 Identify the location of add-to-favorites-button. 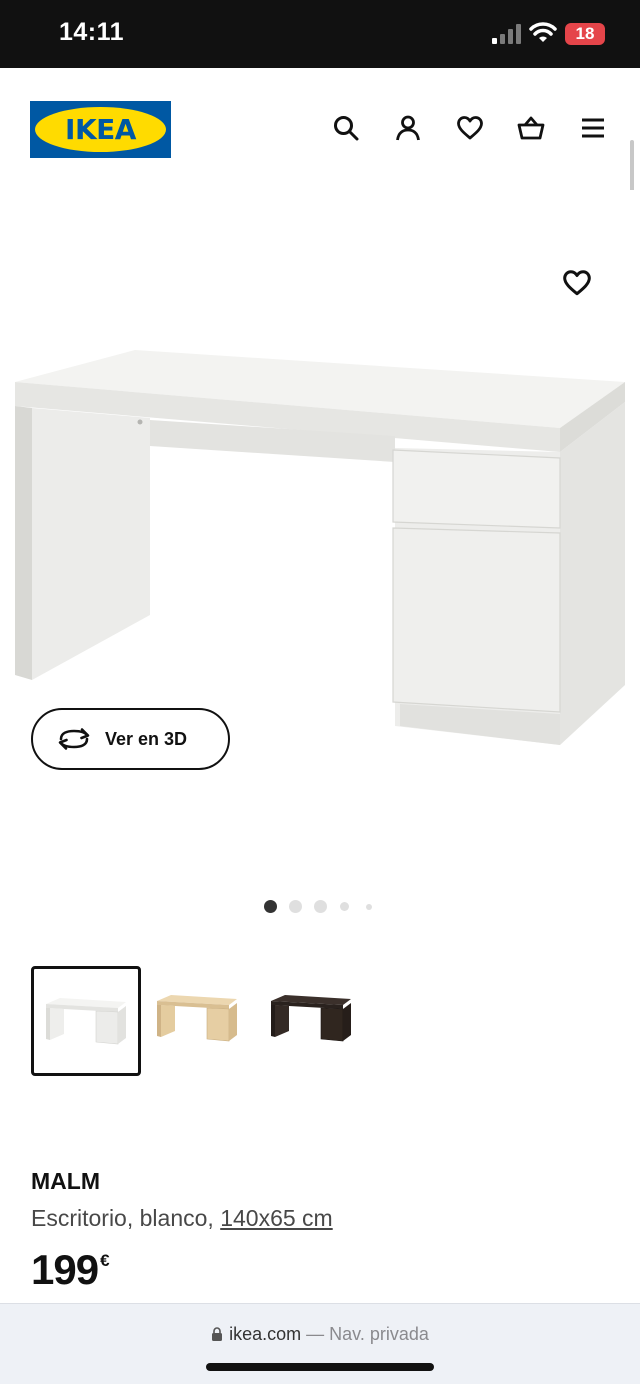
(577, 283).